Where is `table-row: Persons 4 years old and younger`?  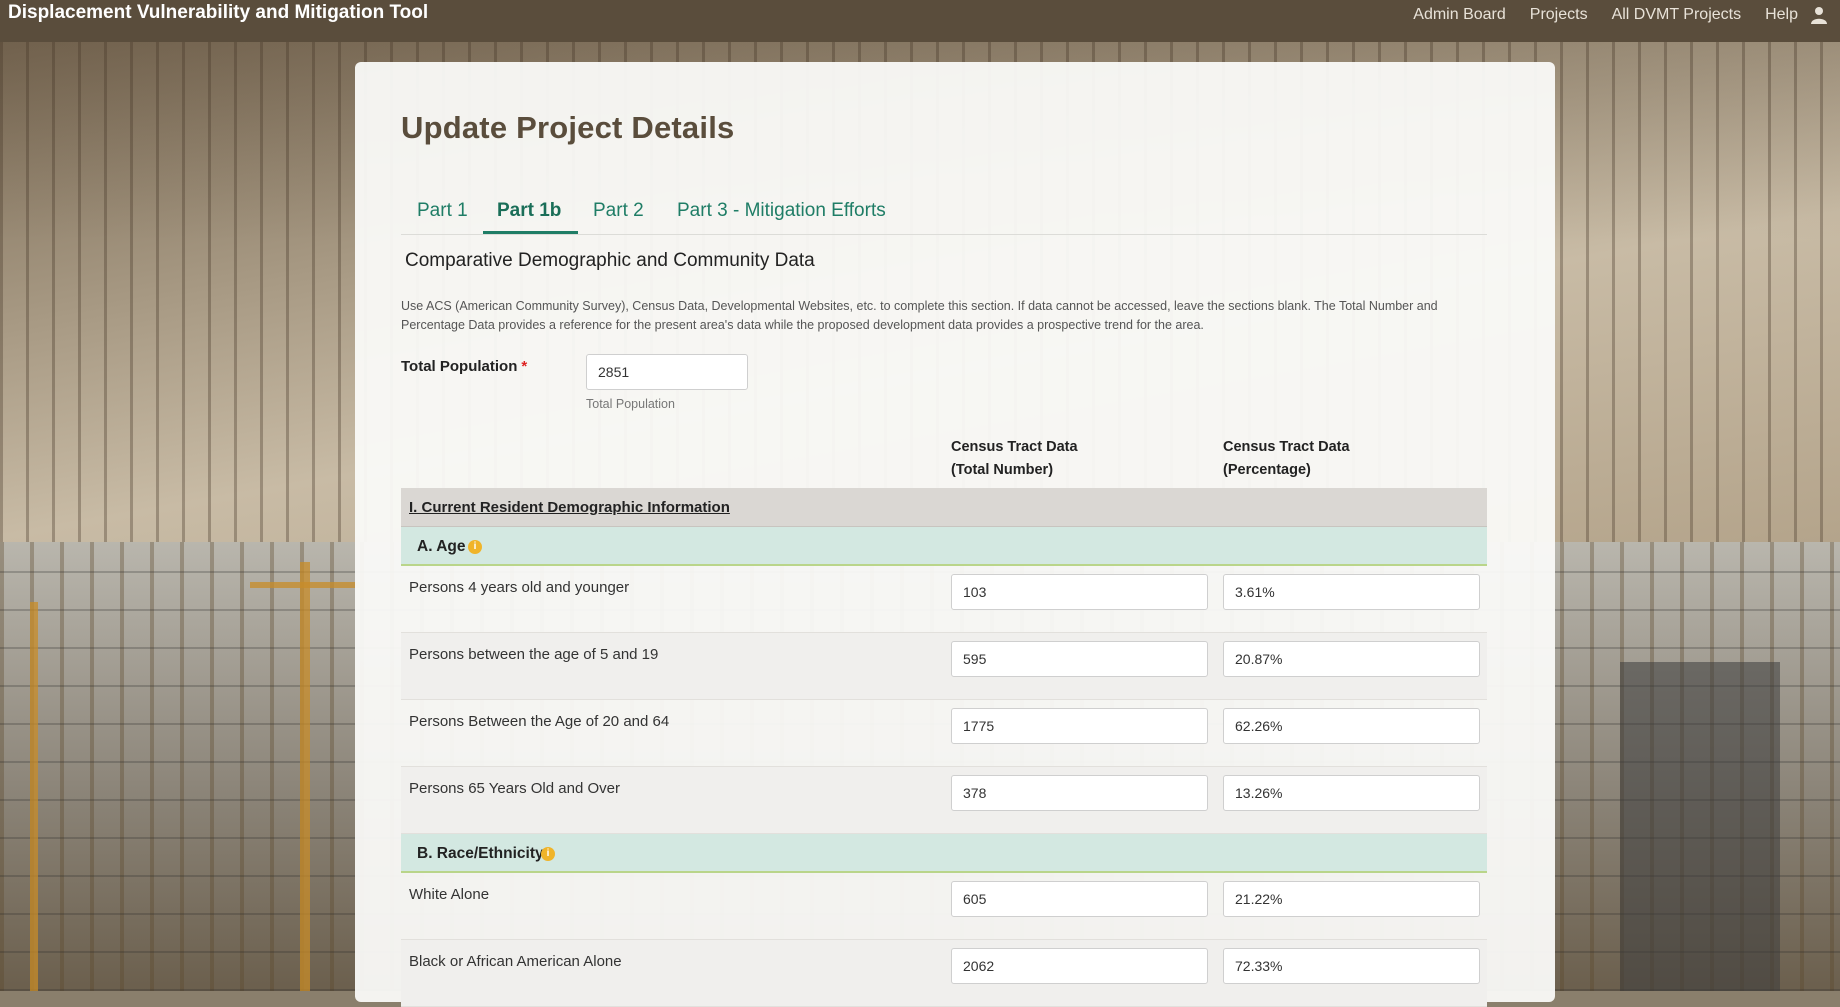 table-row: Persons 4 years old and younger is located at coordinates (944, 599).